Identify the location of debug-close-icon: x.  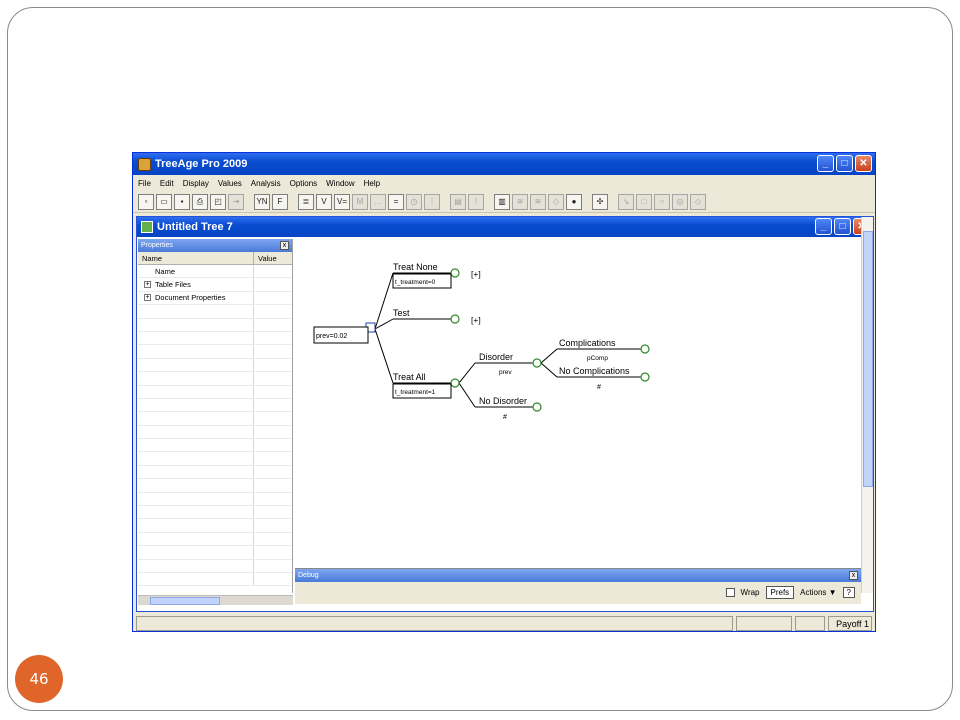
(853, 575).